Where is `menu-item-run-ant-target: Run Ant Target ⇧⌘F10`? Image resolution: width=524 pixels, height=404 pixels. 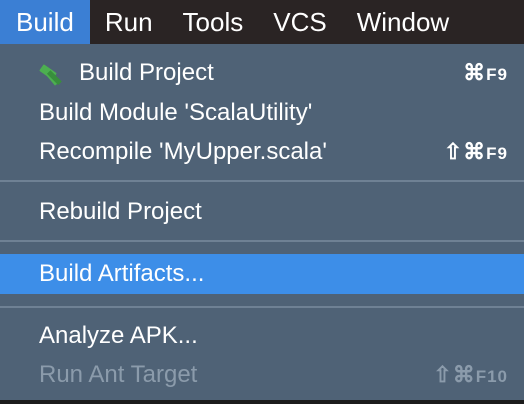
menu-item-run-ant-target: Run Ant Target ⇧⌘F10 is located at coordinates (262, 375).